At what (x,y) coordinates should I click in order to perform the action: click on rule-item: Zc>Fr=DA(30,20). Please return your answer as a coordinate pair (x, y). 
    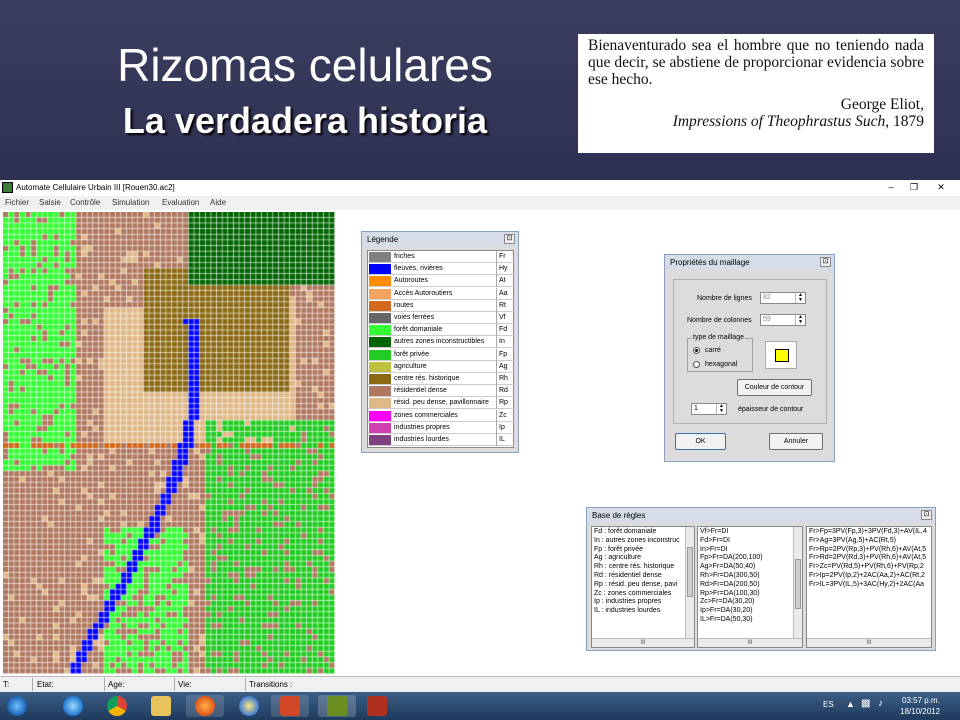
    Looking at the image, I should click on (750, 602).